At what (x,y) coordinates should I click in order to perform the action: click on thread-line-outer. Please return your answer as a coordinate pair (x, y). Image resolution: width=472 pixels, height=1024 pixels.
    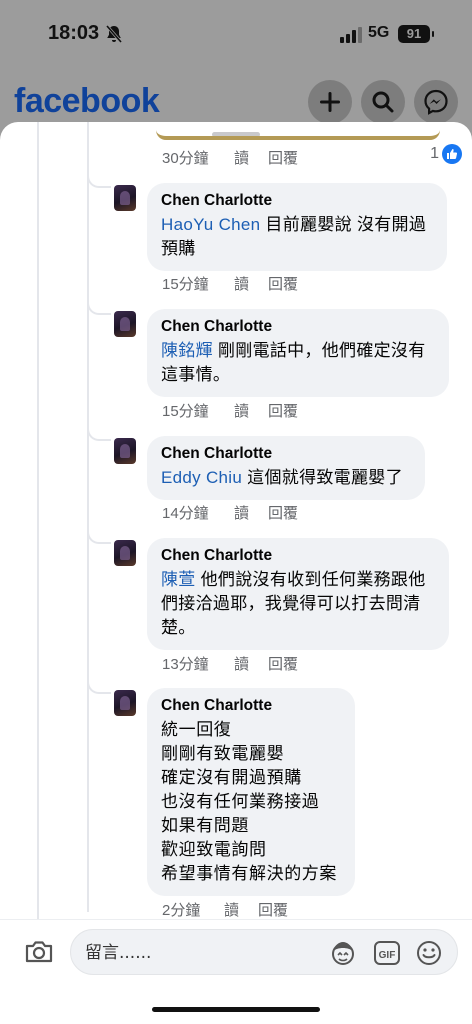
    Looking at the image, I should click on (38, 522).